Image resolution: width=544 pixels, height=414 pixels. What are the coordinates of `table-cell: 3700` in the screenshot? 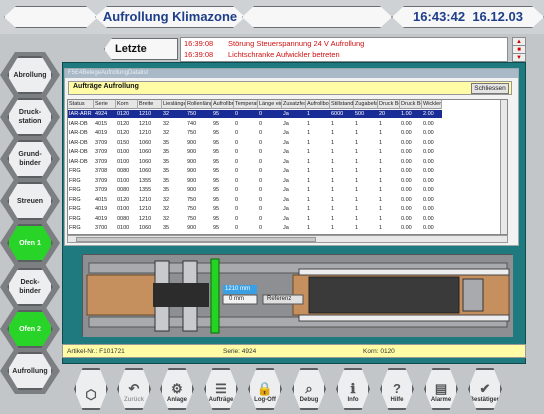 It's located at (101, 228).